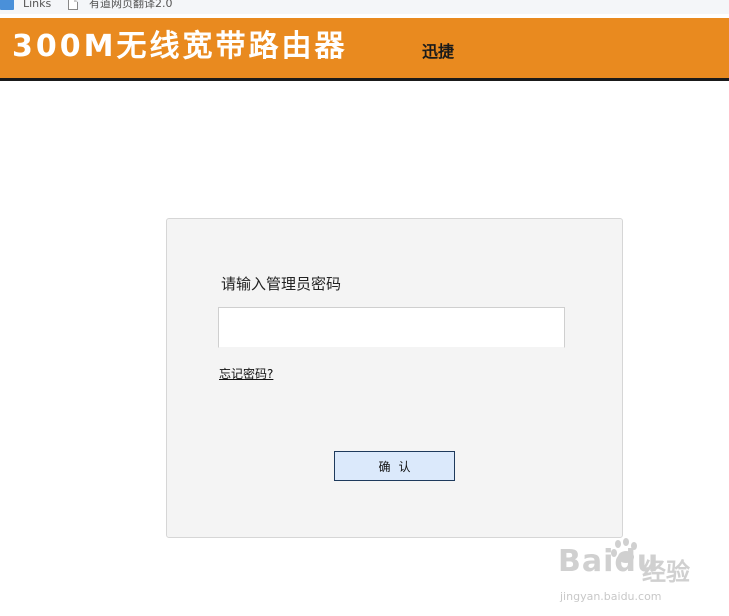 This screenshot has height=616, width=729. I want to click on watermark-suffix: 经验, so click(666, 572).